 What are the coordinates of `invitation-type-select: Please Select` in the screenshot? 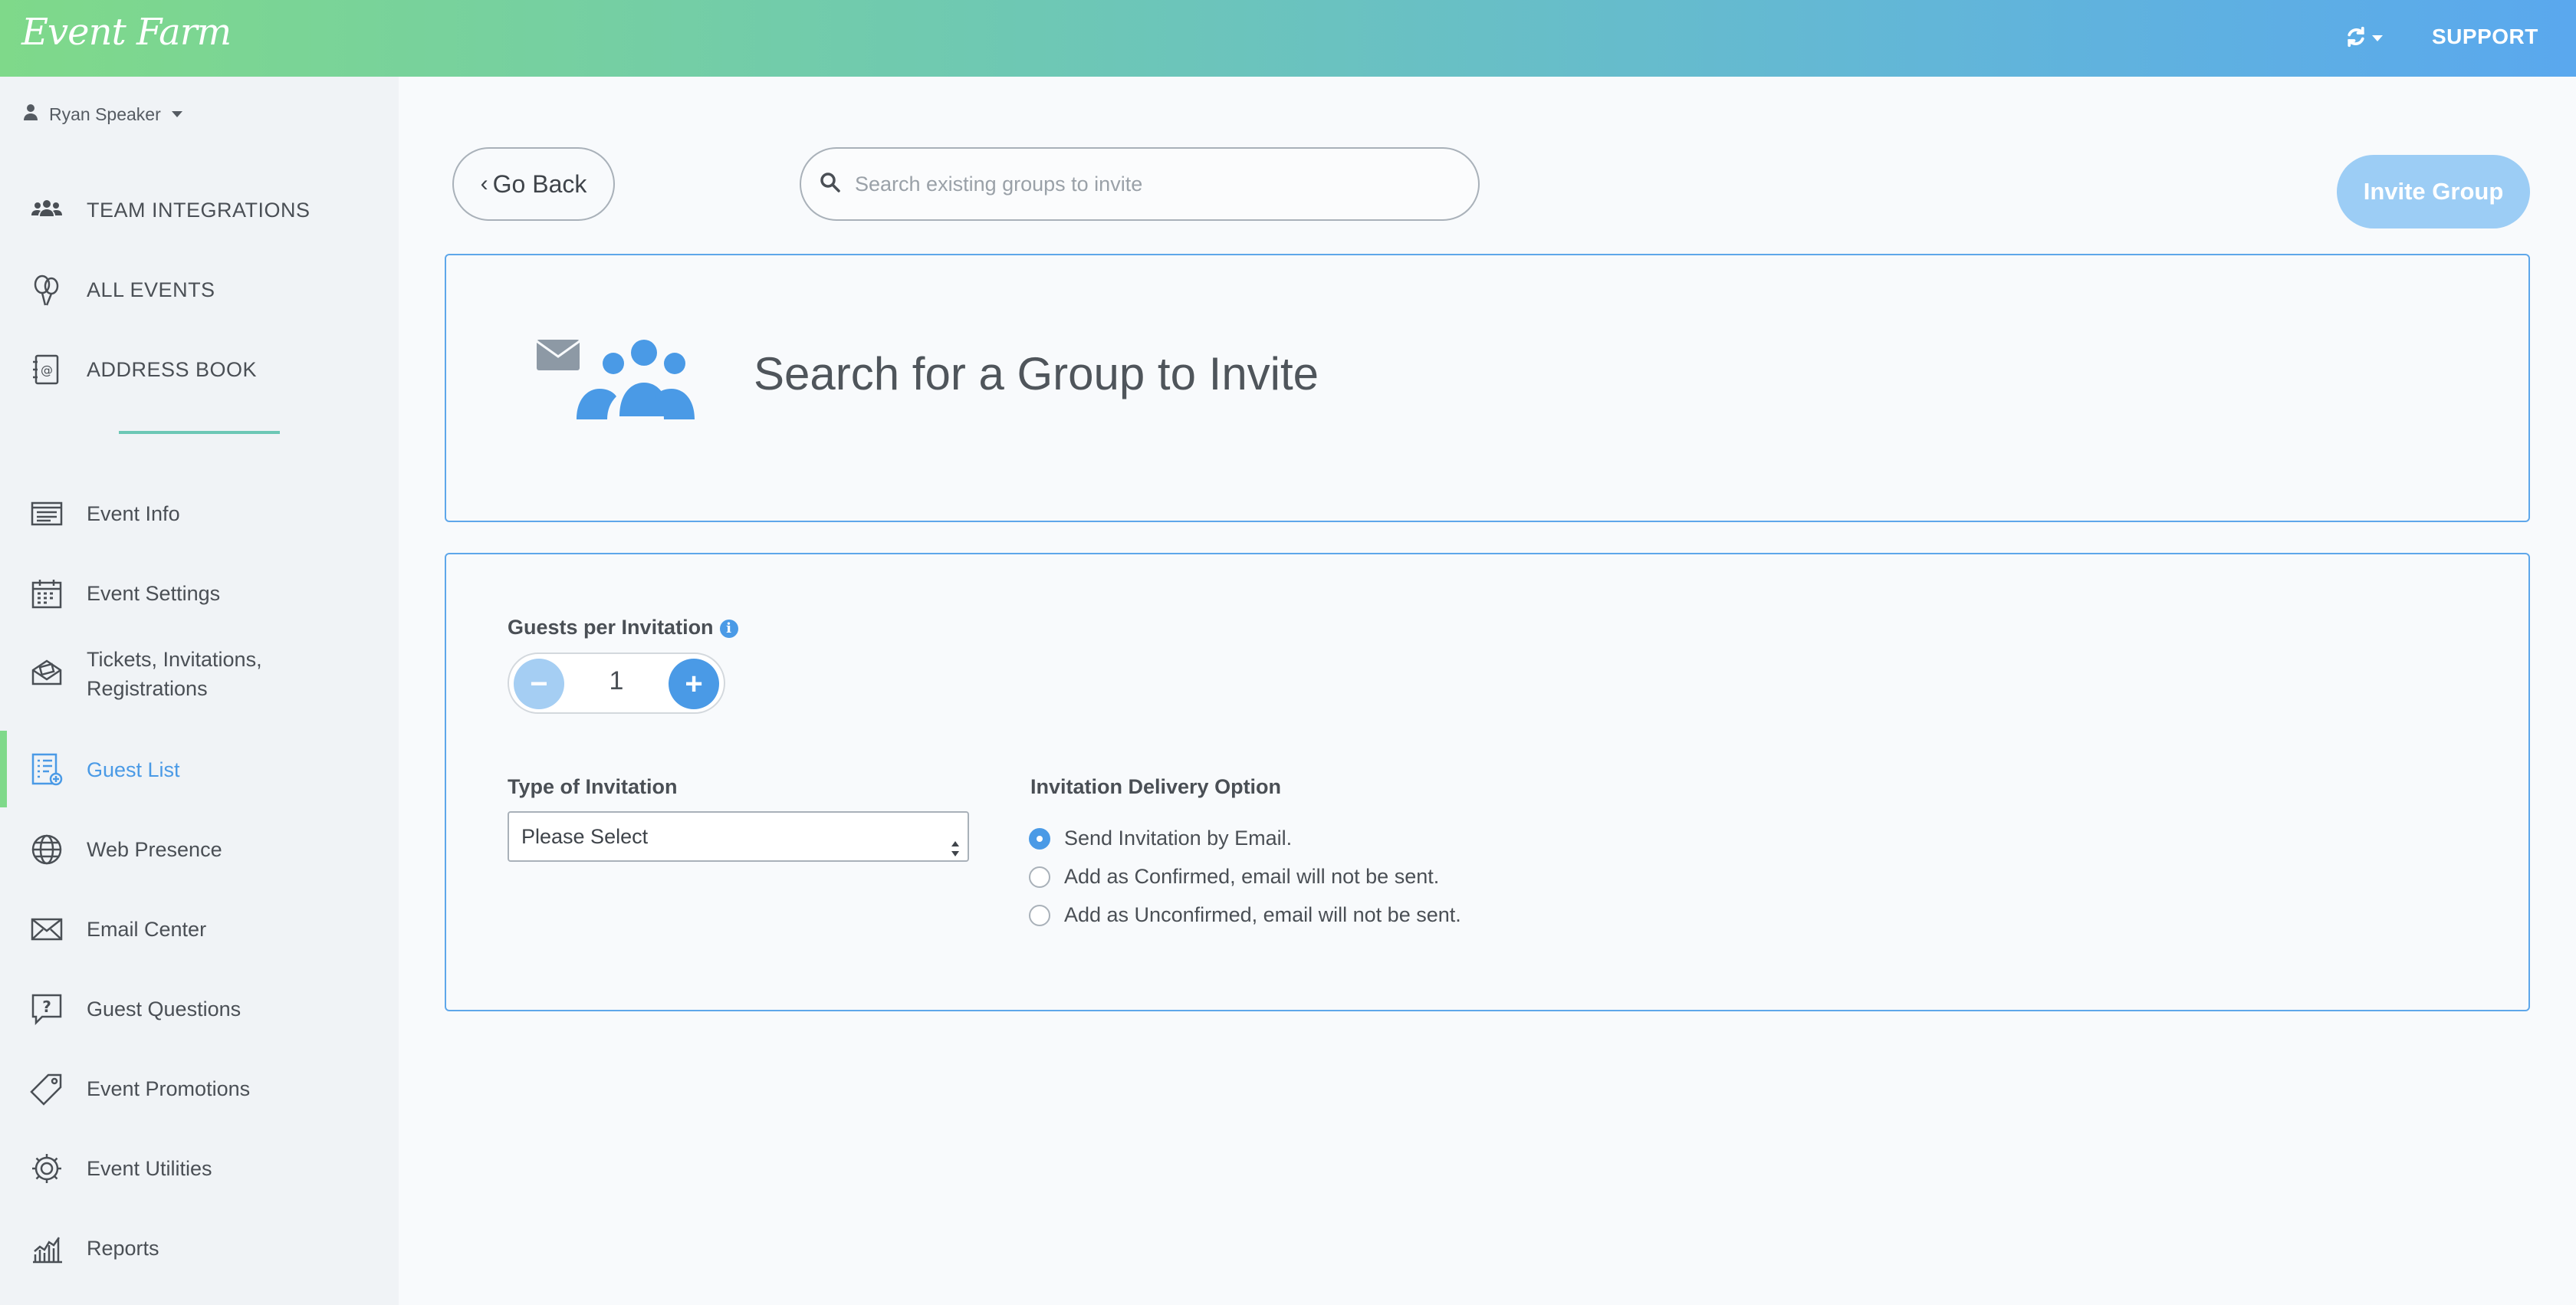 It's located at (738, 837).